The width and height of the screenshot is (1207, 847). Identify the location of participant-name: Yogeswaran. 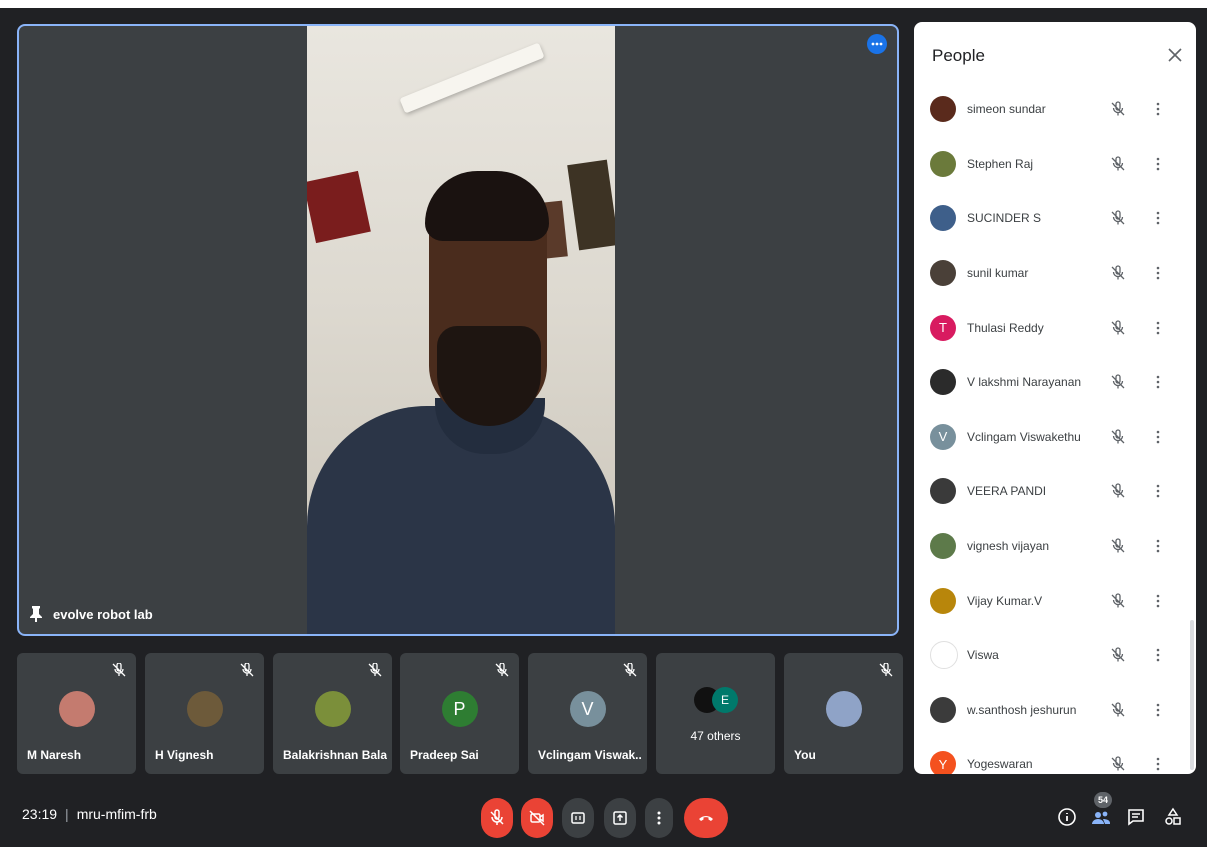
(1000, 764).